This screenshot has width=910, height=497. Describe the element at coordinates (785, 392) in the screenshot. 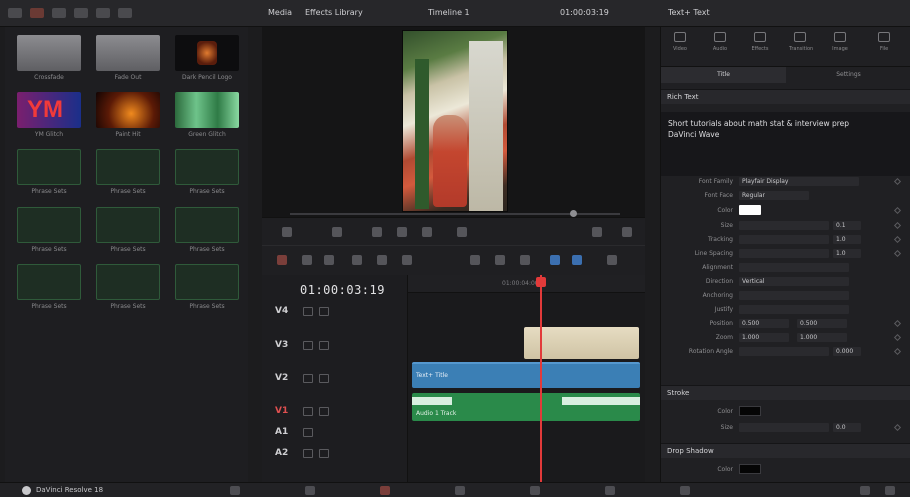

I see `stroke-section-header: Stroke` at that location.